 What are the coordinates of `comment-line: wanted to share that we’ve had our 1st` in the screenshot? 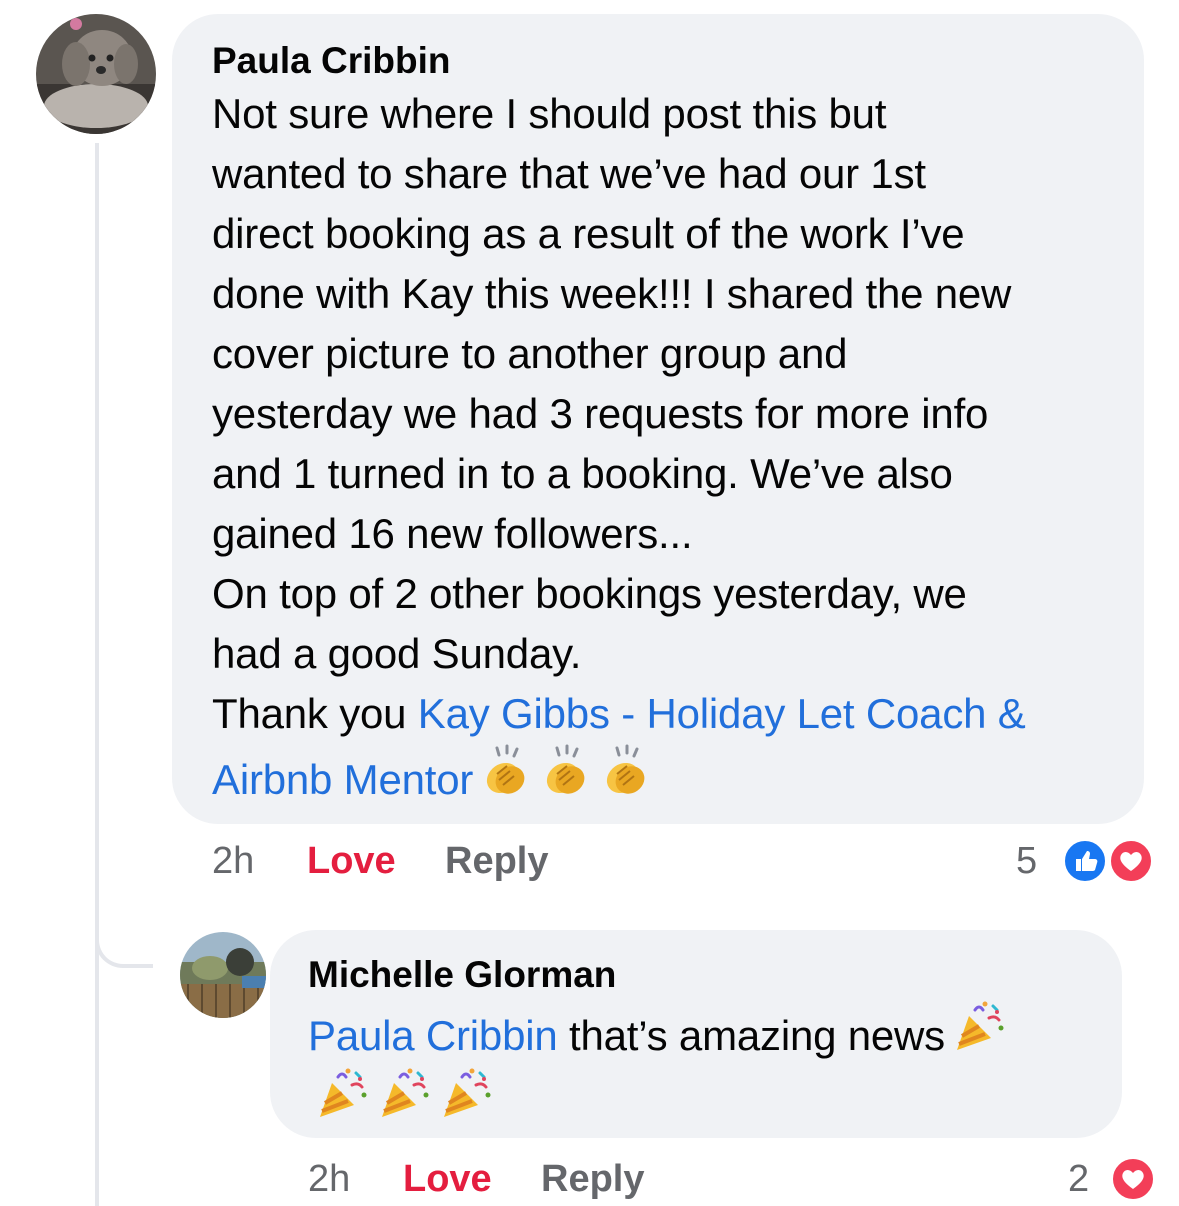 It's located at (569, 173).